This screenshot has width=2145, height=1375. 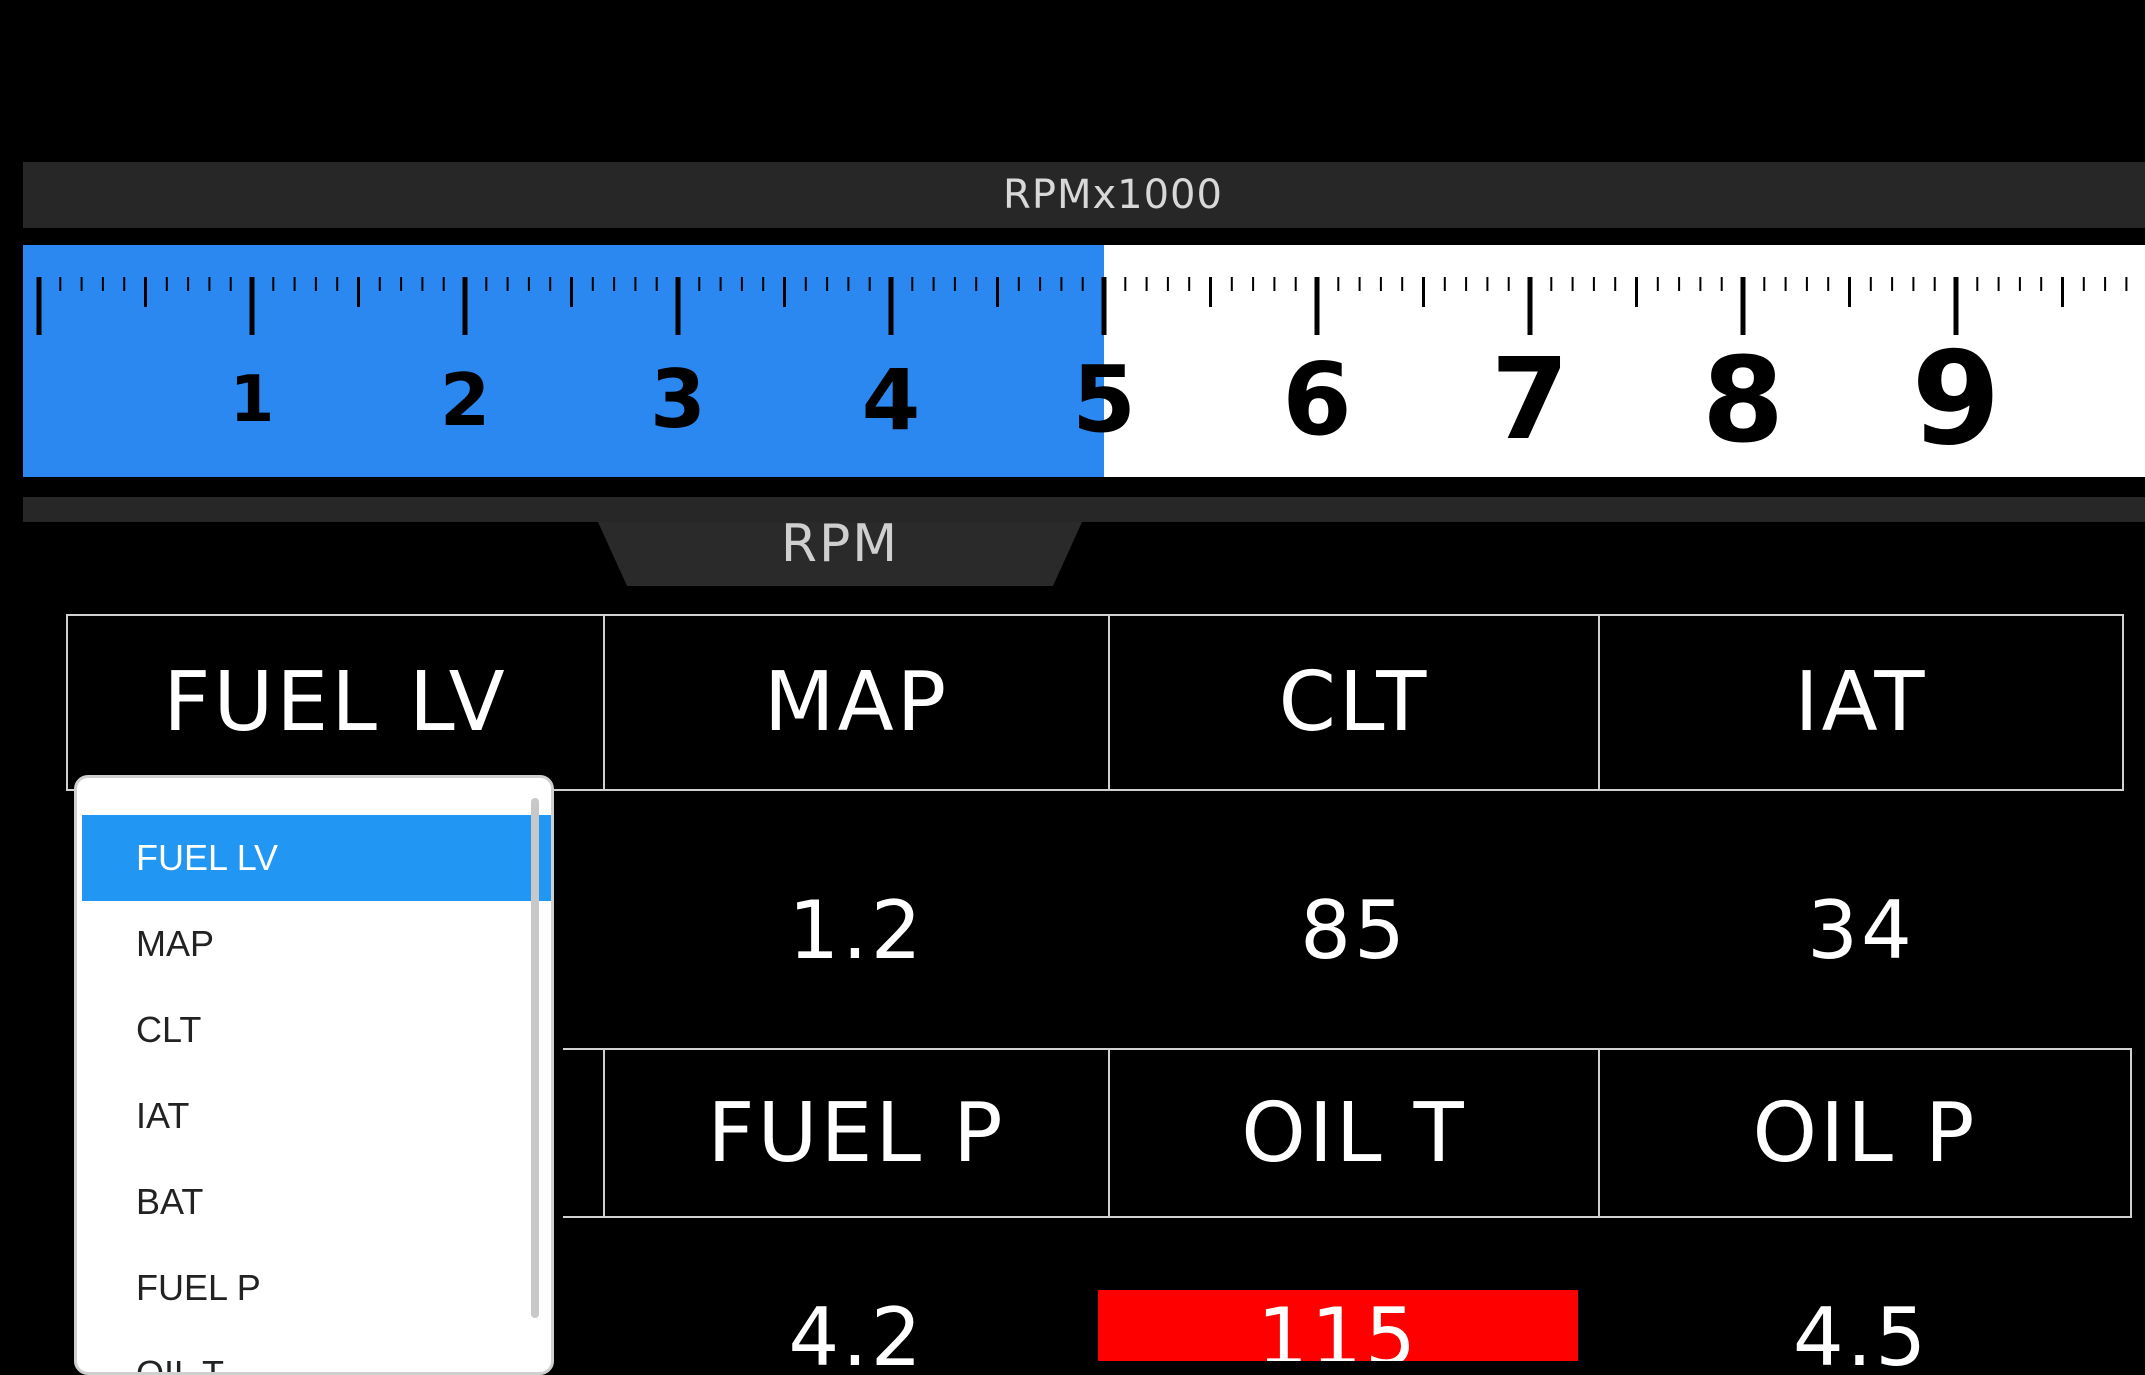 What do you see at coordinates (856, 930) in the screenshot?
I see `value-map: 1.2` at bounding box center [856, 930].